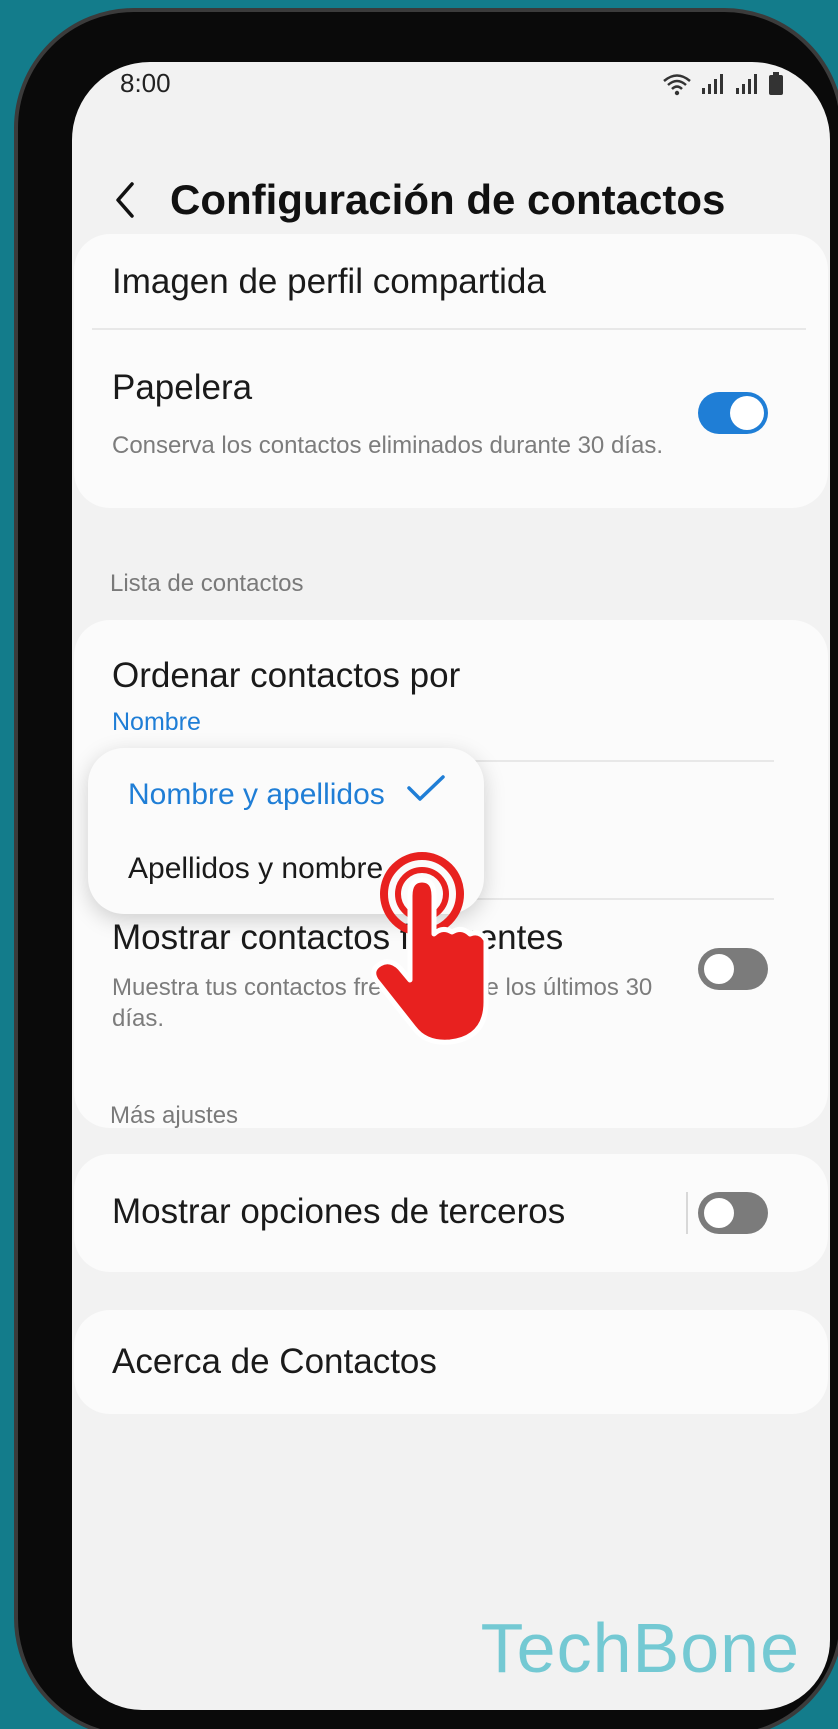 The height and width of the screenshot is (1729, 838). Describe the element at coordinates (687, 1213) in the screenshot. I see `vertical-divider` at that location.